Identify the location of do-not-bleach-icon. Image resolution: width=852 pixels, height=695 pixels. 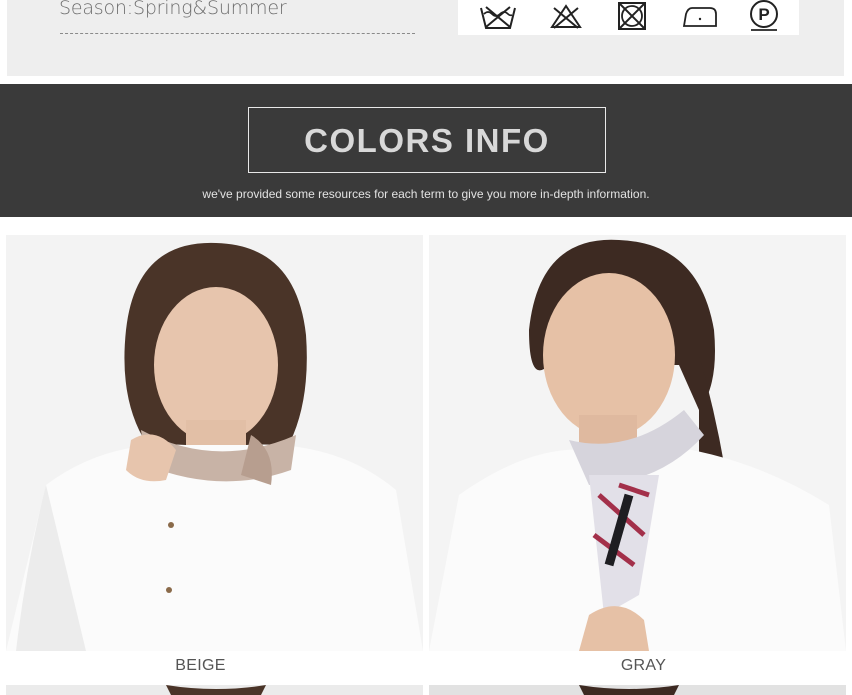
(566, 17).